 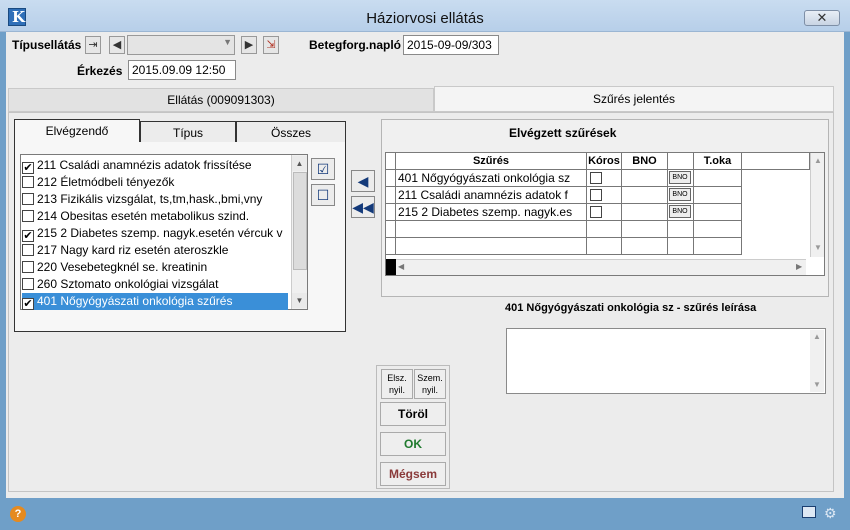 I want to click on list-scrollbar: ▲ ▼, so click(x=299, y=232).